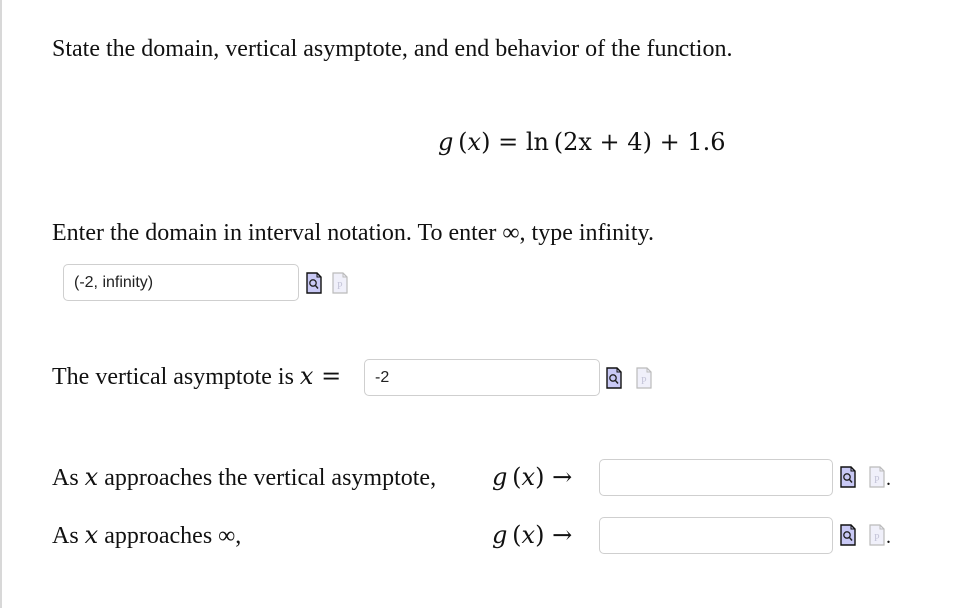 The width and height of the screenshot is (962, 608). I want to click on domain-instruction-text-end: , type infinity., so click(586, 233).